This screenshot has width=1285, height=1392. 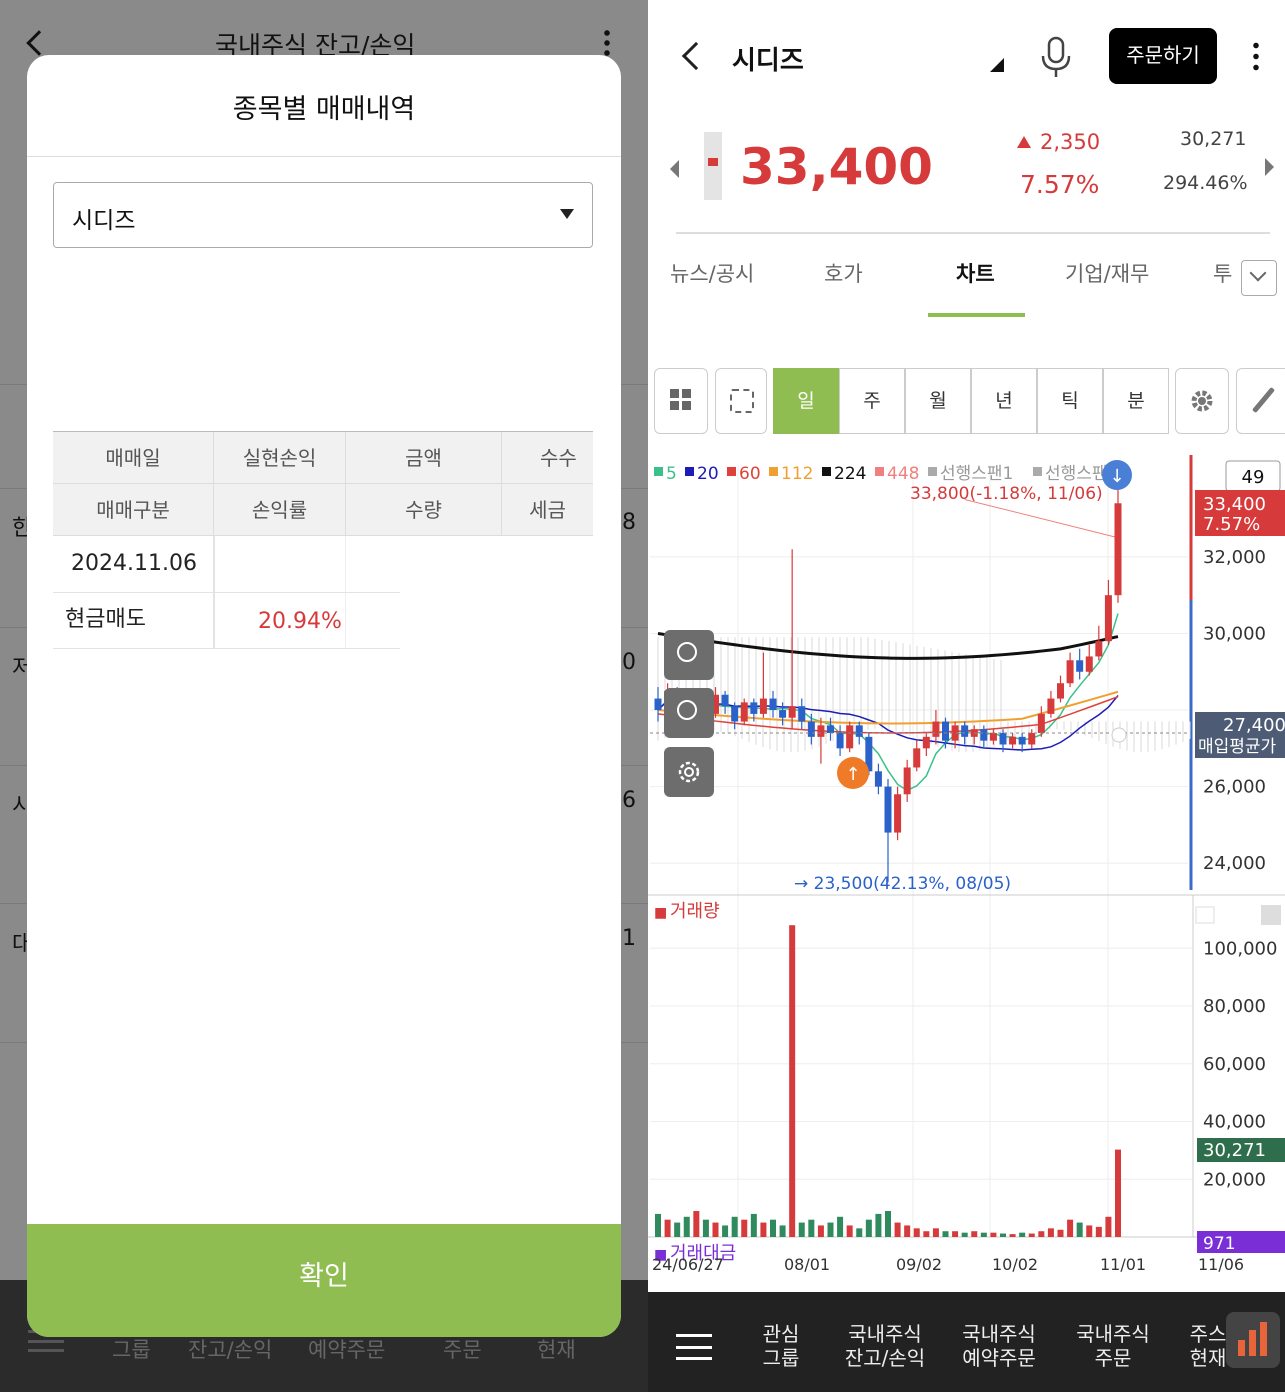 What do you see at coordinates (1163, 56) in the screenshot?
I see `order-button: 주문하기` at bounding box center [1163, 56].